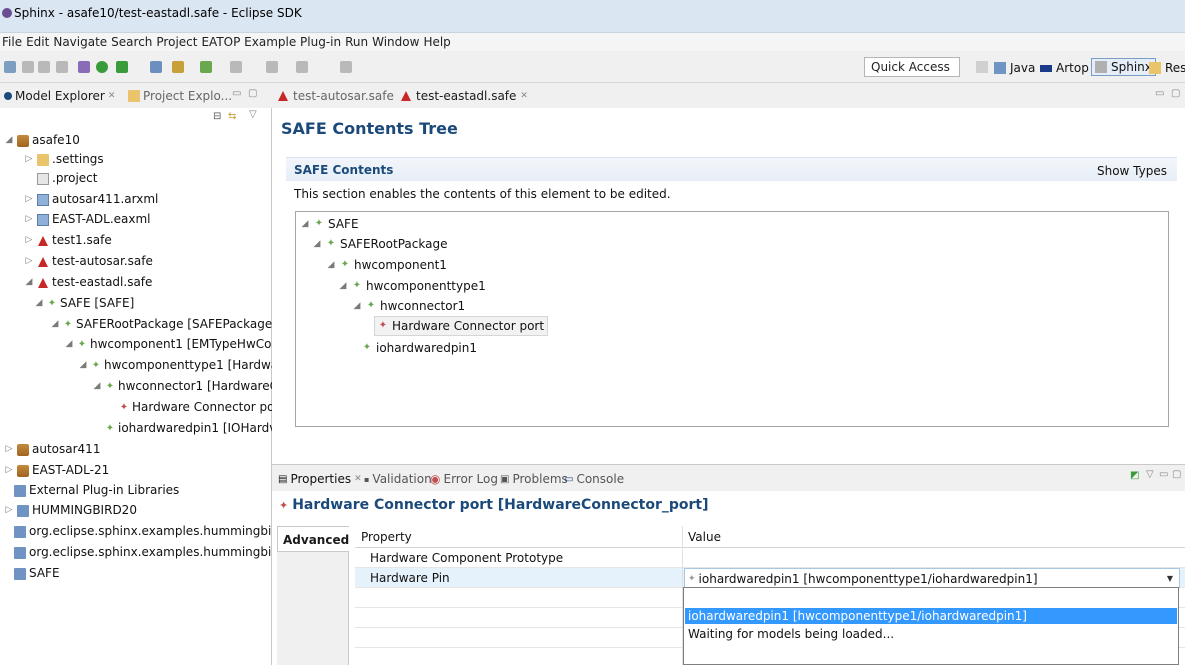 The height and width of the screenshot is (665, 1185). I want to click on side-tab-advanced: Advanced, so click(313, 539).